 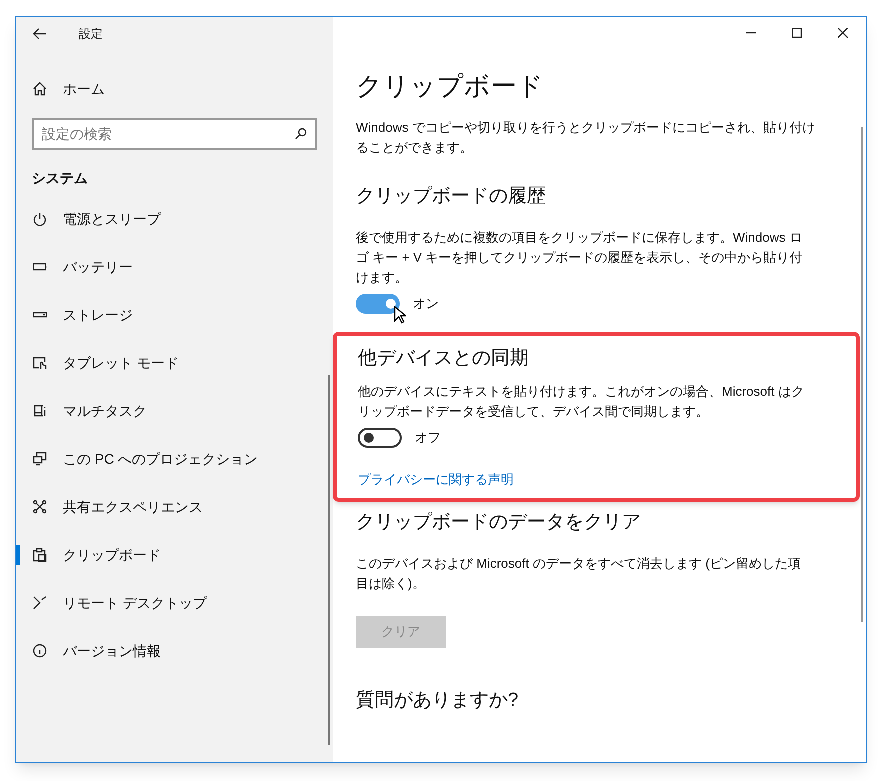 What do you see at coordinates (444, 359) in the screenshot?
I see `section-heading: 他デバイスとの同期` at bounding box center [444, 359].